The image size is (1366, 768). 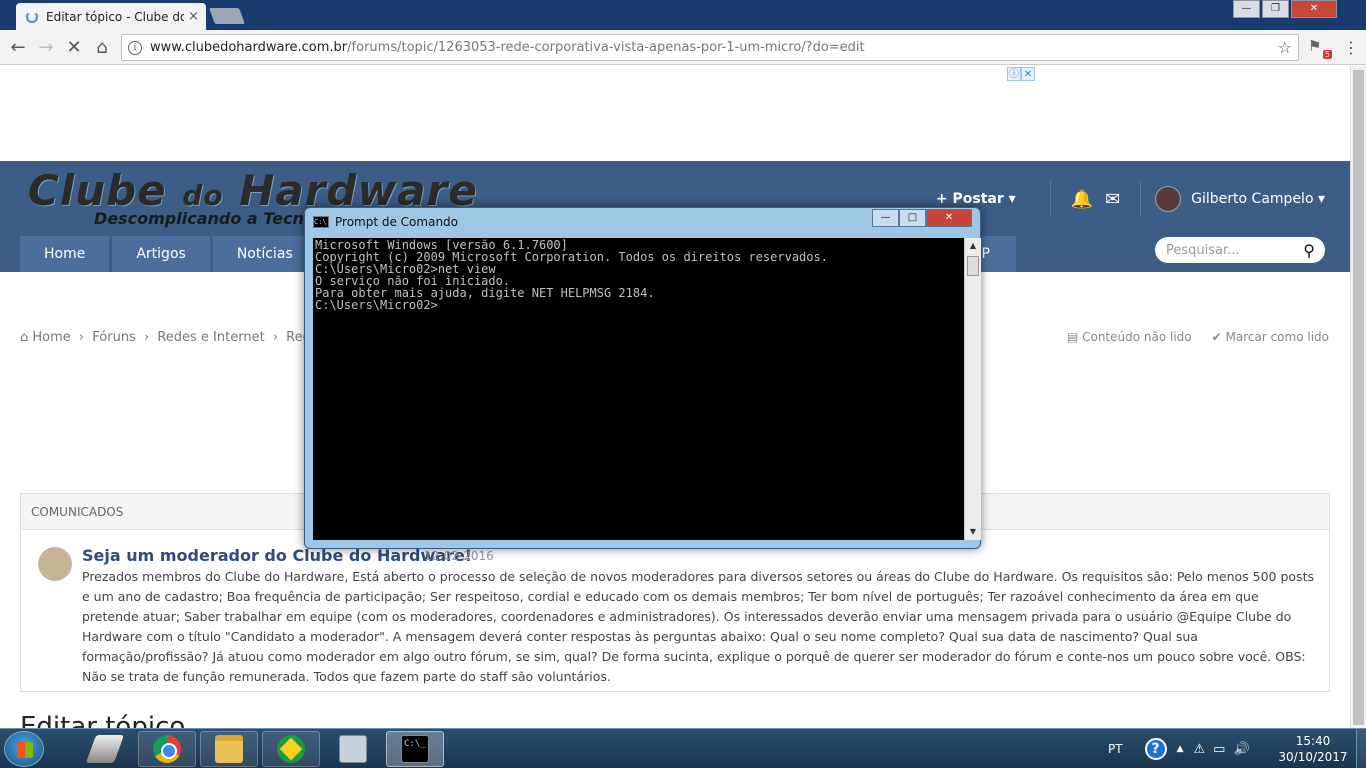 I want to click on cmd-icon: C:\_, so click(x=415, y=749).